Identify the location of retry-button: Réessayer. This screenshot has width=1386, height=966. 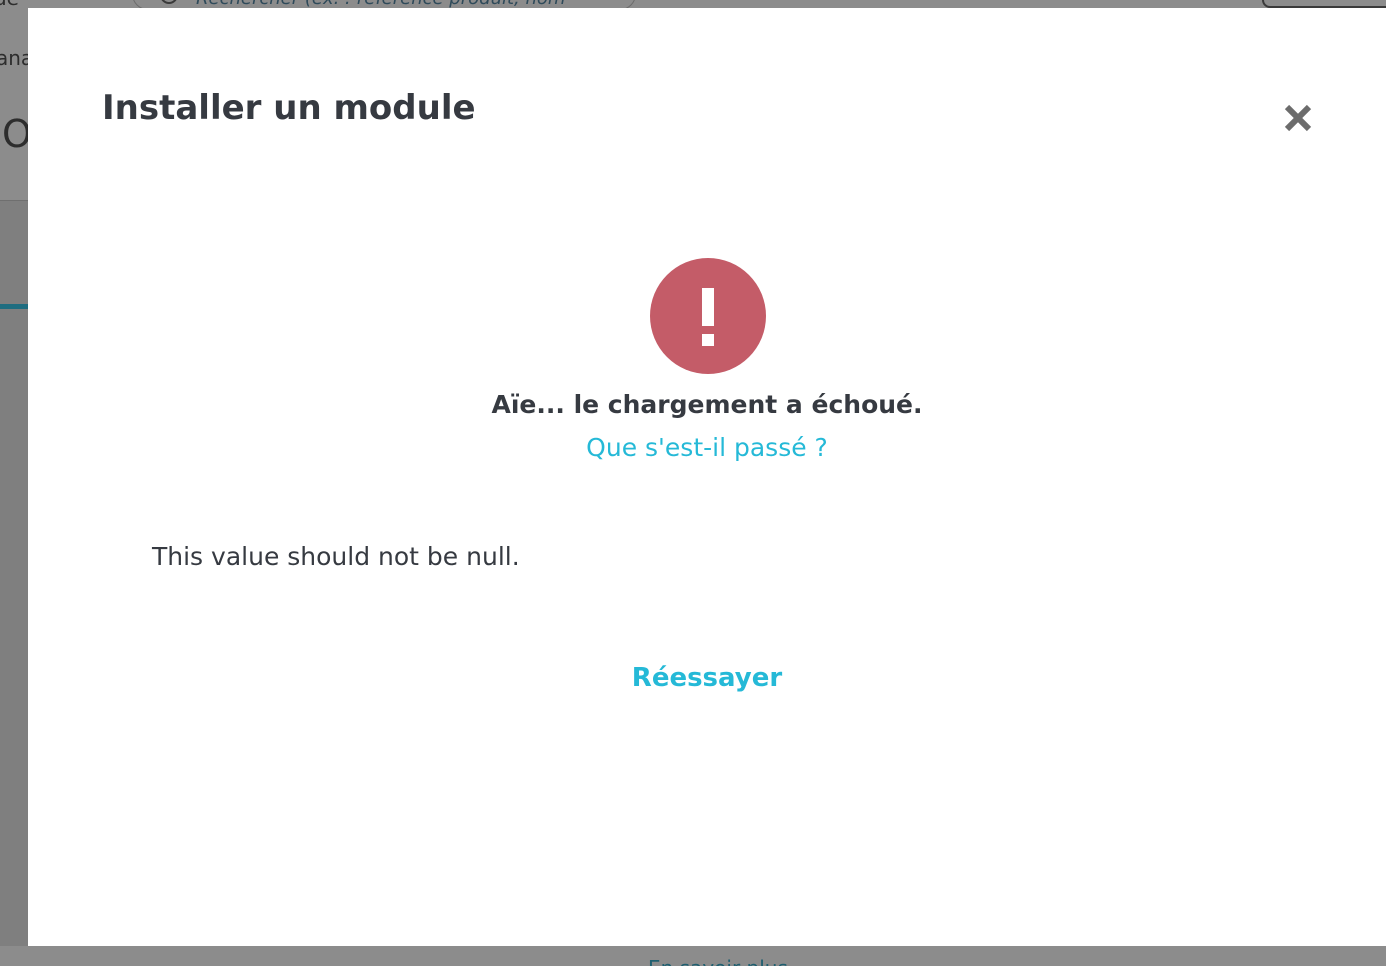
(707, 678).